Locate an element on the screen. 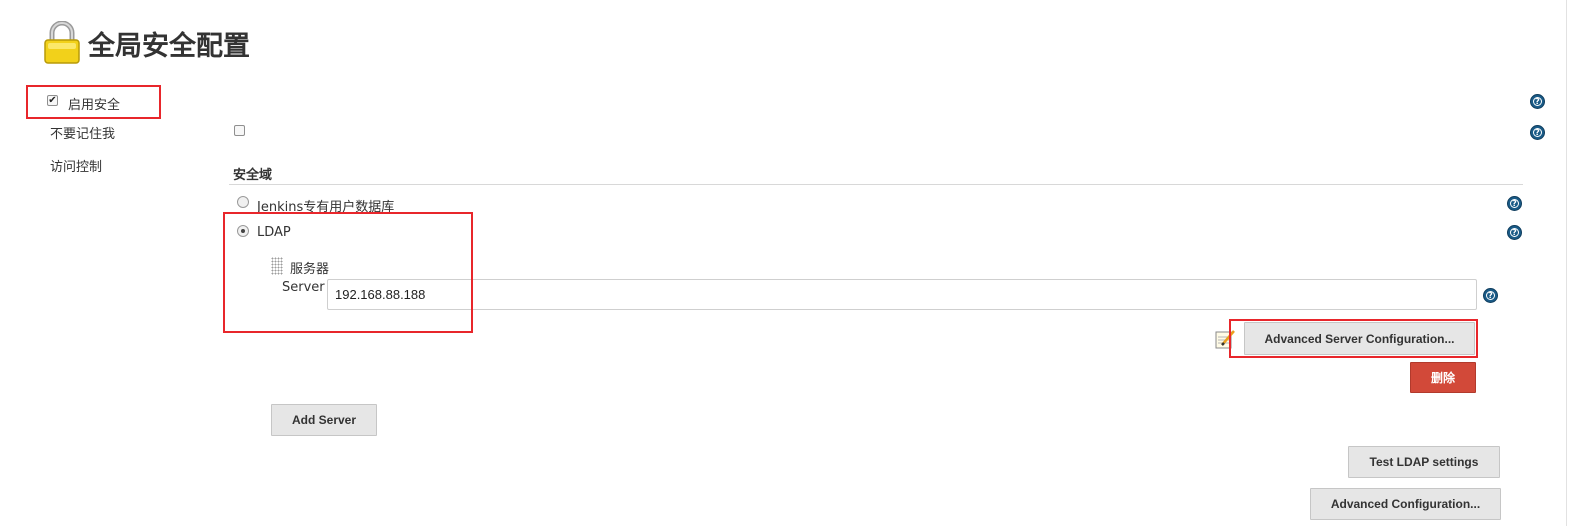 This screenshot has width=1571, height=526. notepad-icon is located at coordinates (1225, 339).